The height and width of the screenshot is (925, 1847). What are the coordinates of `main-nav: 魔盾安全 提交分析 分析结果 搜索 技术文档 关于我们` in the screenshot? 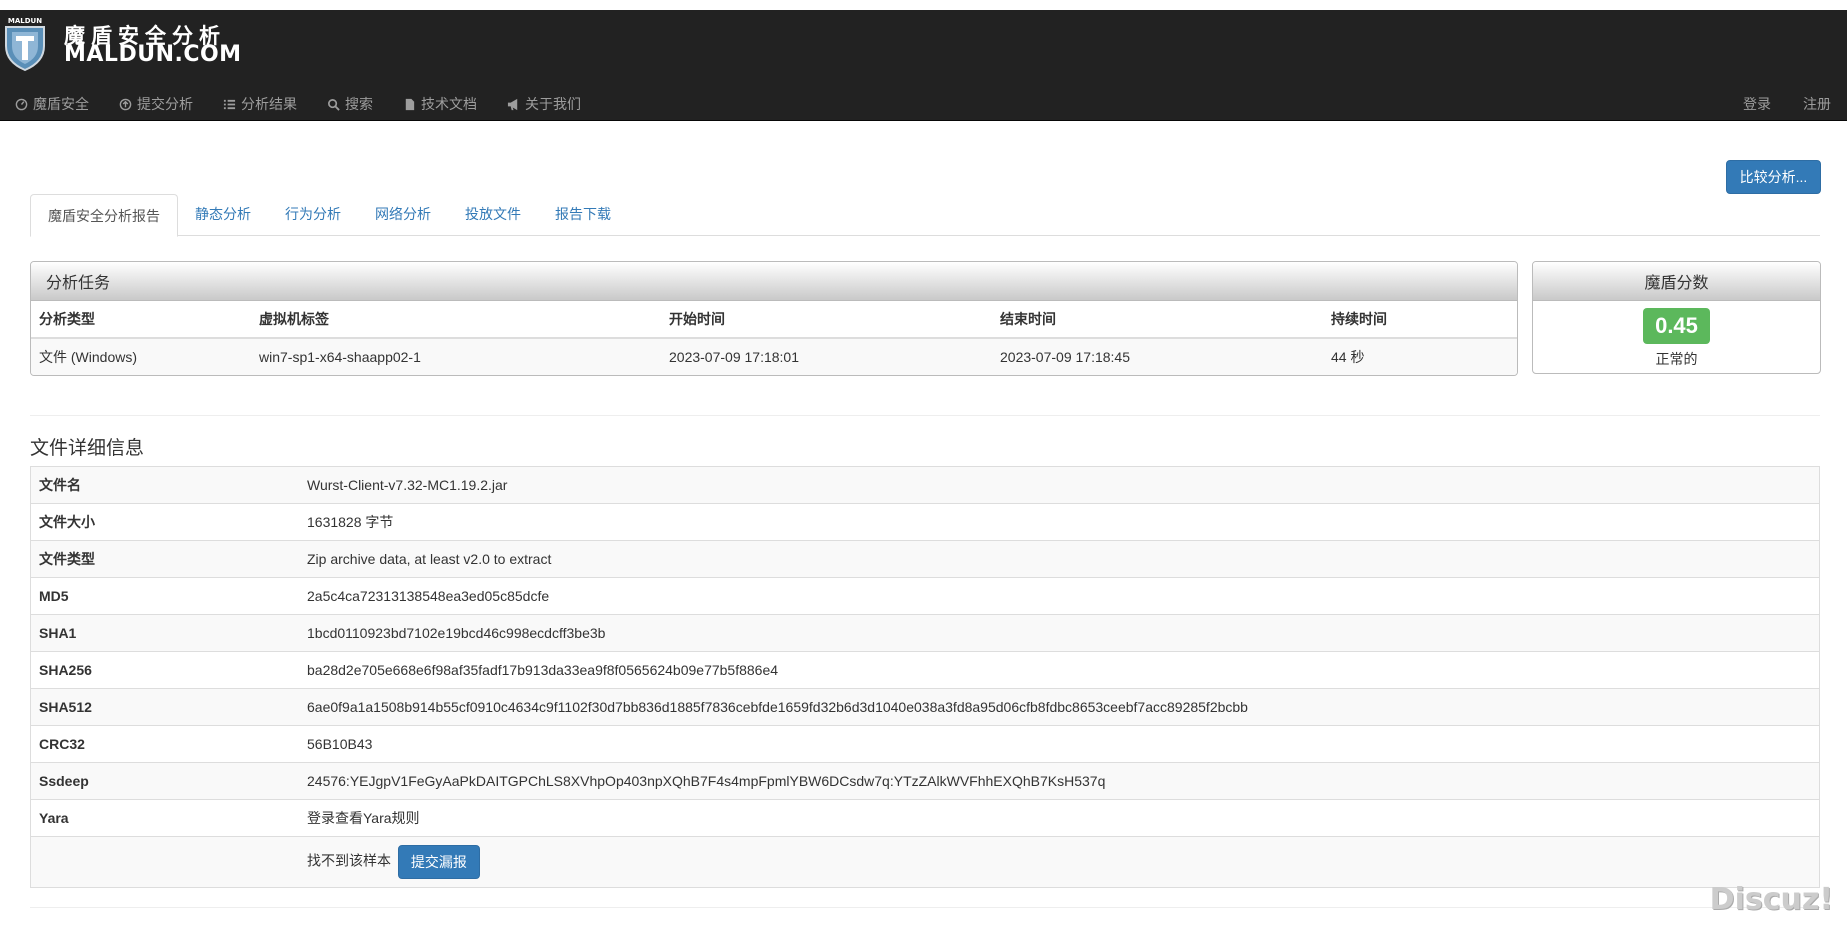 It's located at (298, 104).